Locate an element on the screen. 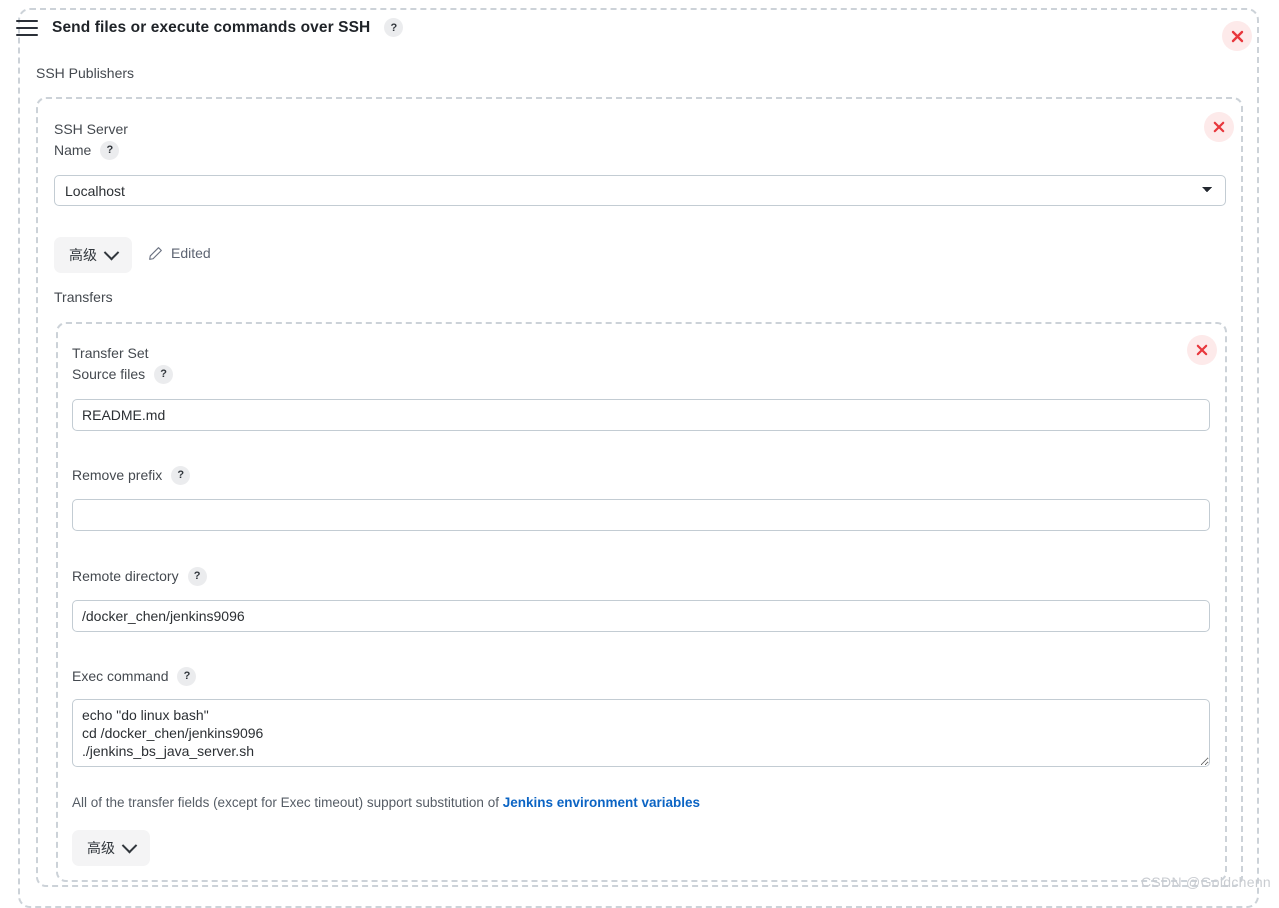 The width and height of the screenshot is (1279, 908). remote-directory-label: Remote directory is located at coordinates (125, 576).